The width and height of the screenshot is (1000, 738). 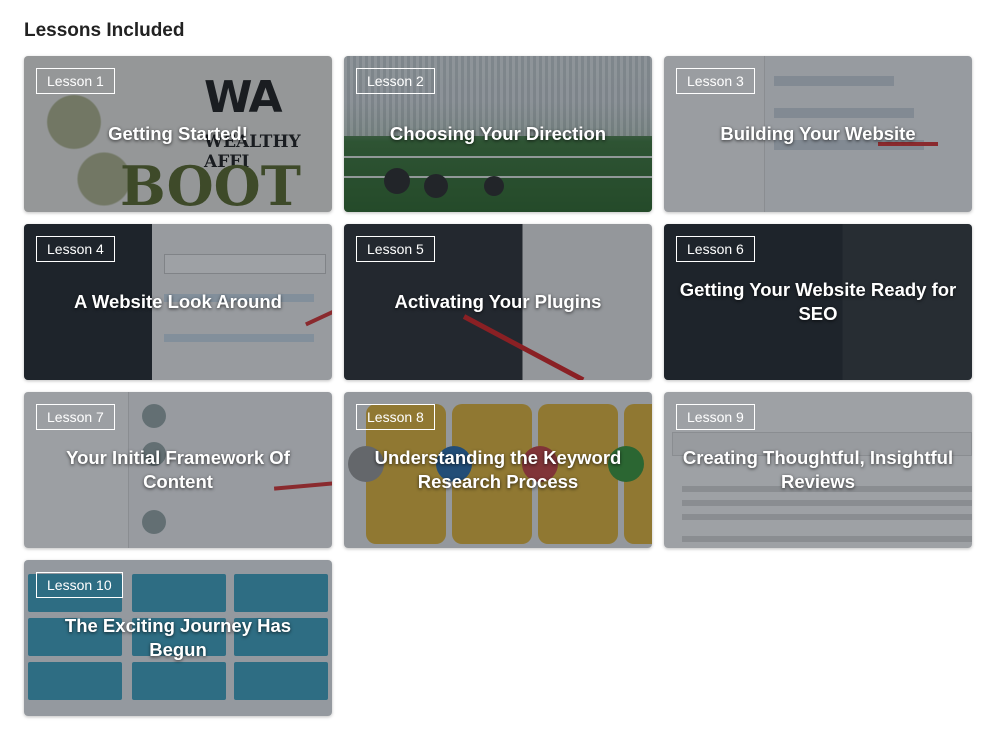 I want to click on lesson-card-2: Lesson 2 Choosing Your Direction, so click(x=498, y=134).